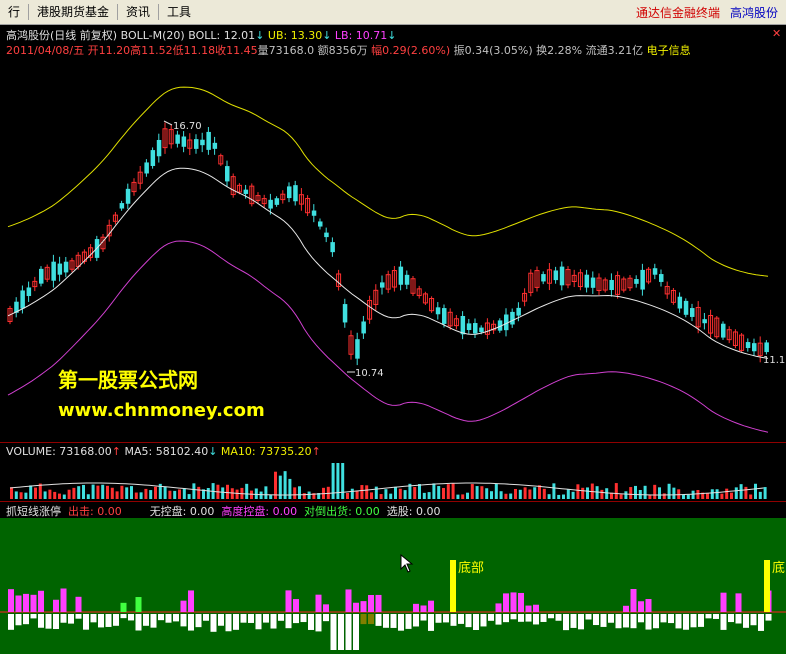  What do you see at coordinates (138, 12) in the screenshot?
I see `menu-item-info: 资讯` at bounding box center [138, 12].